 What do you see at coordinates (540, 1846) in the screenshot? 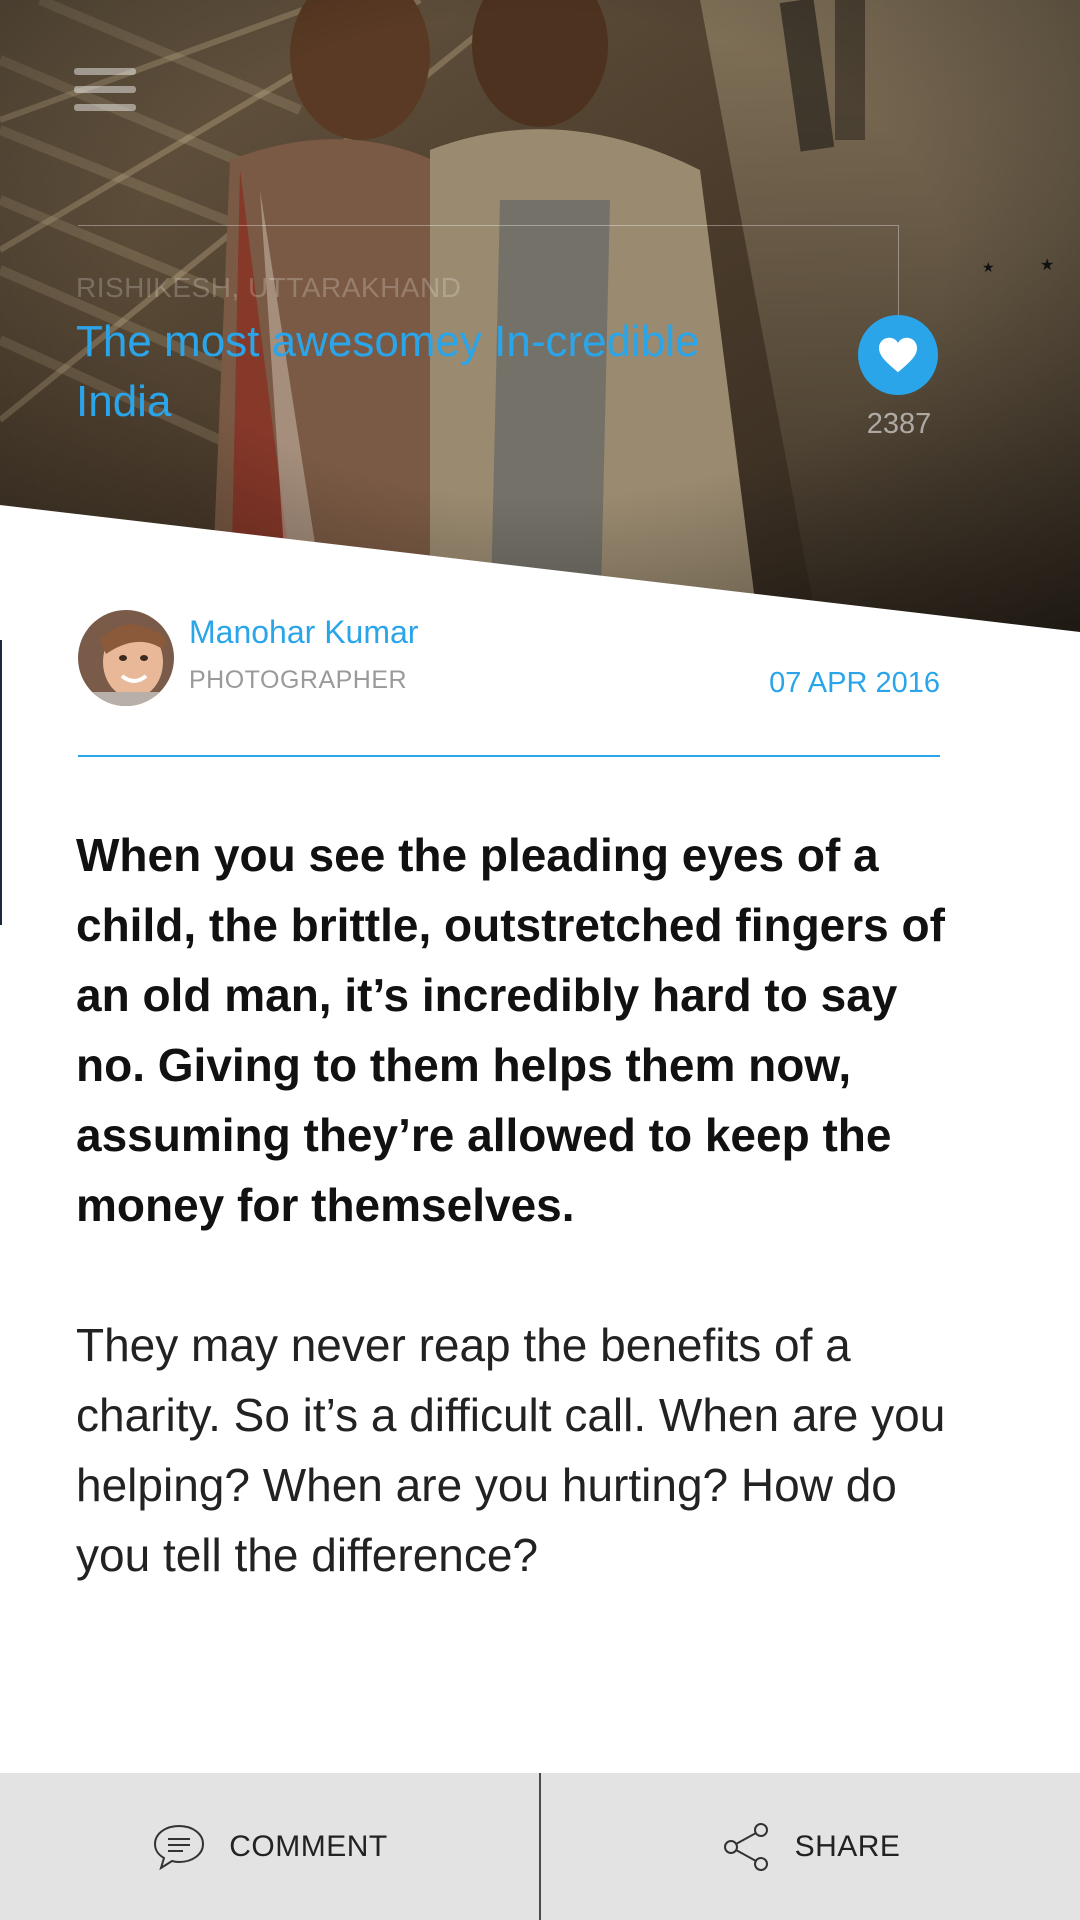
I see `bottom-action-bar: COMMENT SHARE` at bounding box center [540, 1846].